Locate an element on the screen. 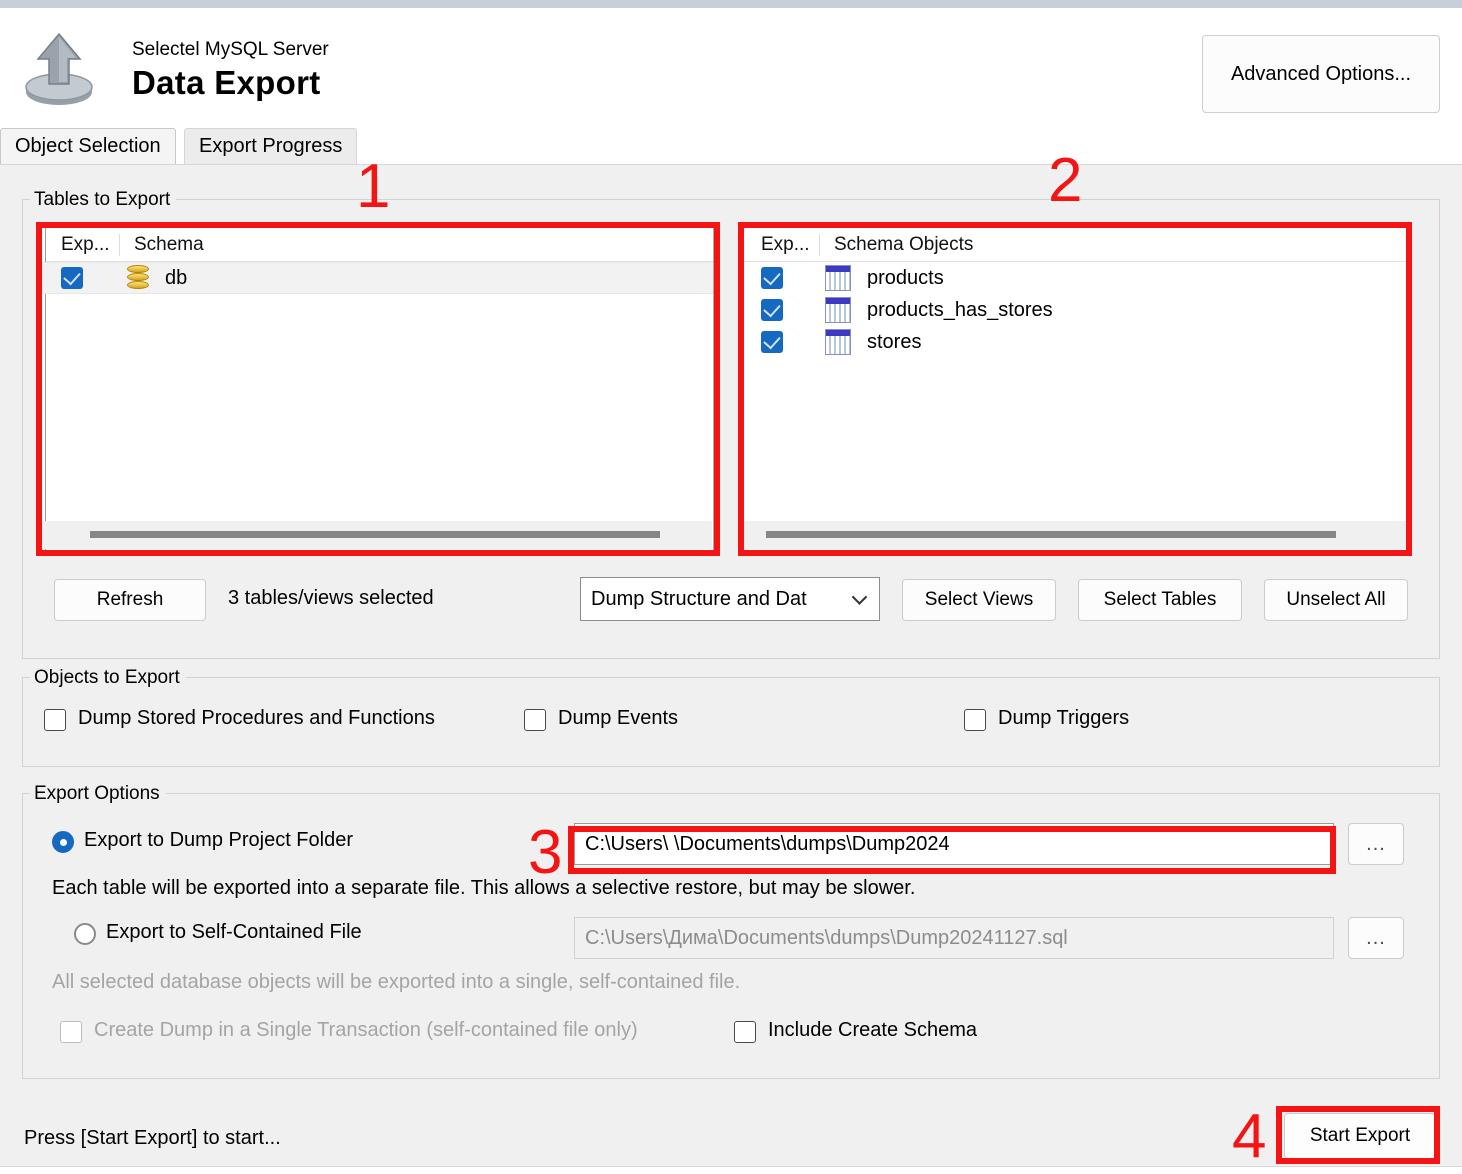 The height and width of the screenshot is (1174, 1462). page-title: Data Export is located at coordinates (226, 82).